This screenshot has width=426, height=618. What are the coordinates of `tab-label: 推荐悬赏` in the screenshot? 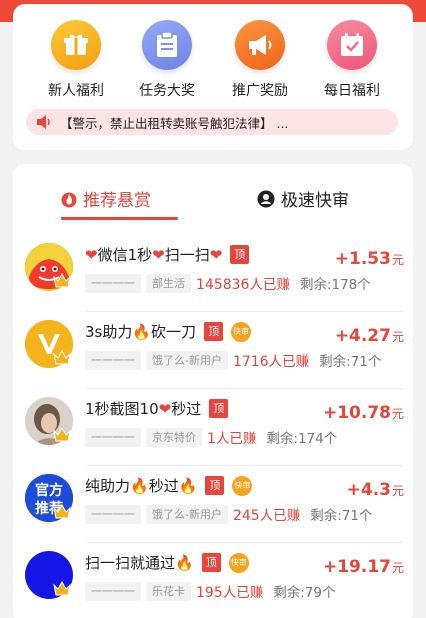 It's located at (117, 201).